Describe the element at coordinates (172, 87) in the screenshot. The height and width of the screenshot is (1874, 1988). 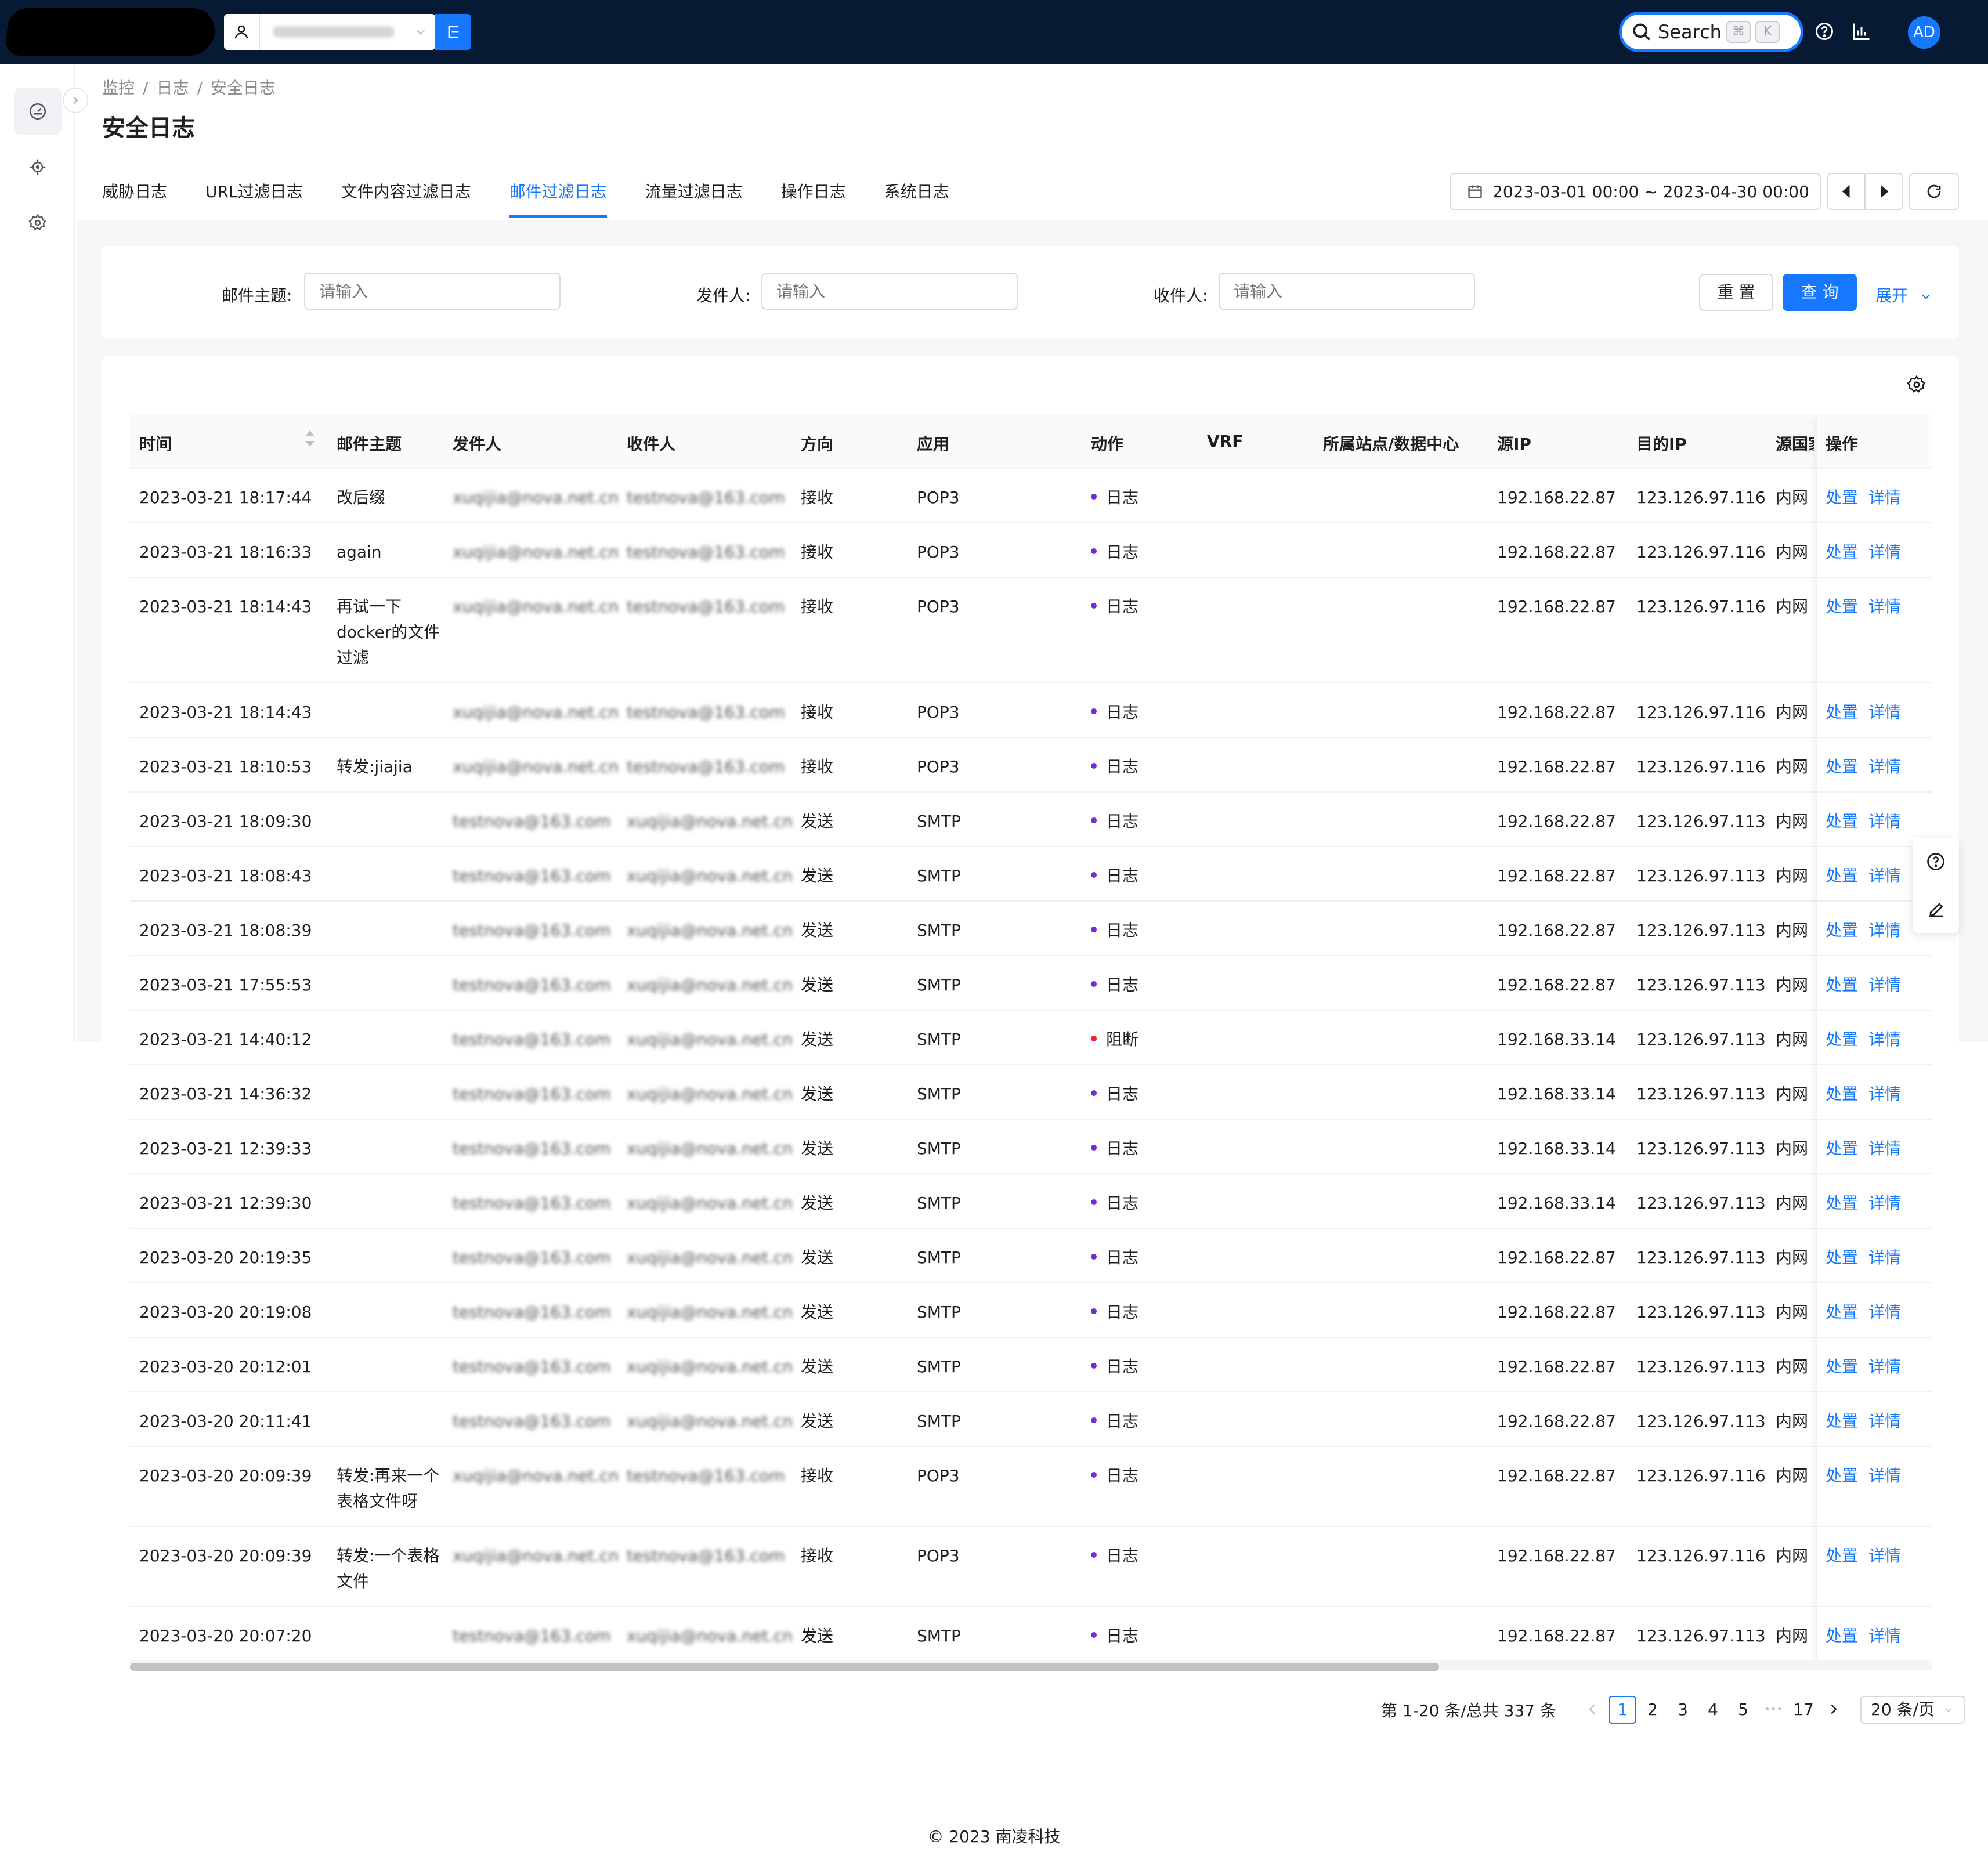
I see `breadcrumb-item: 日志` at that location.